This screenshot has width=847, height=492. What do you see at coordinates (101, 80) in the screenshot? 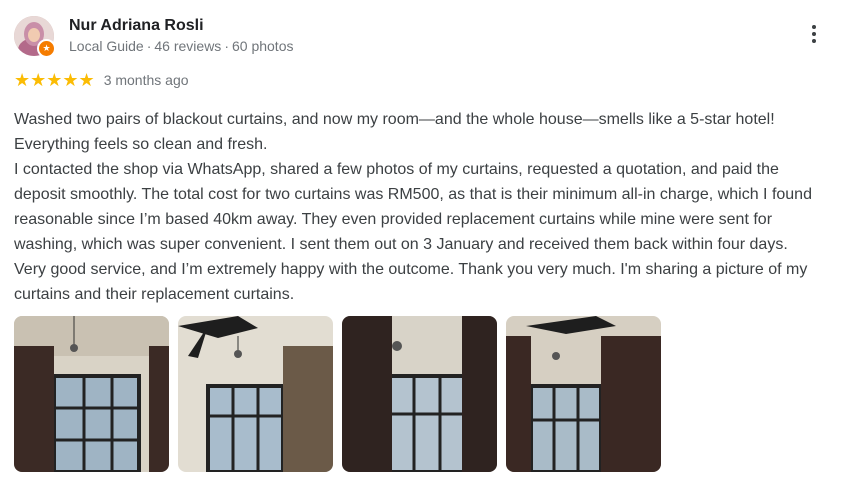
I see `rating-row: ★★★★★ 3 months ago` at bounding box center [101, 80].